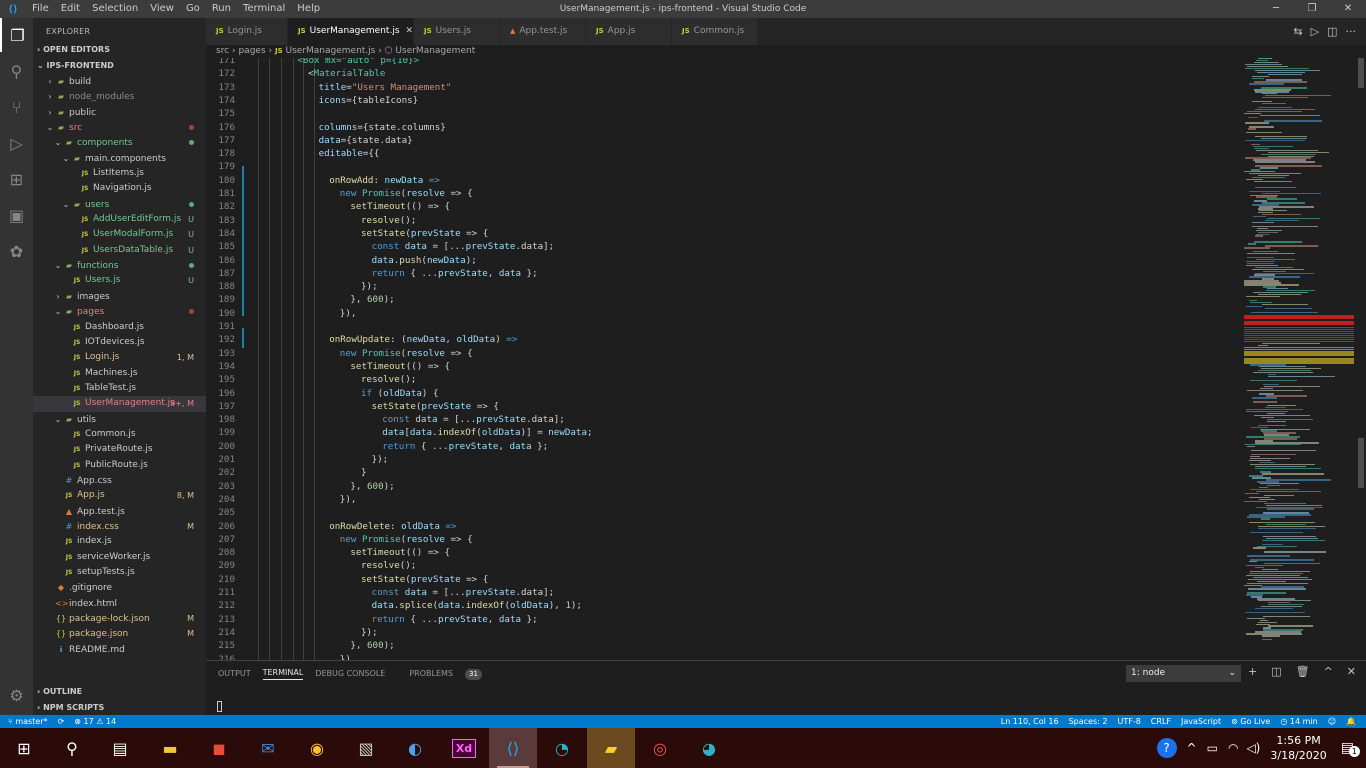 Image resolution: width=1366 pixels, height=768 pixels. Describe the element at coordinates (16, 179) in the screenshot. I see `extensions-icon: ⊞` at that location.